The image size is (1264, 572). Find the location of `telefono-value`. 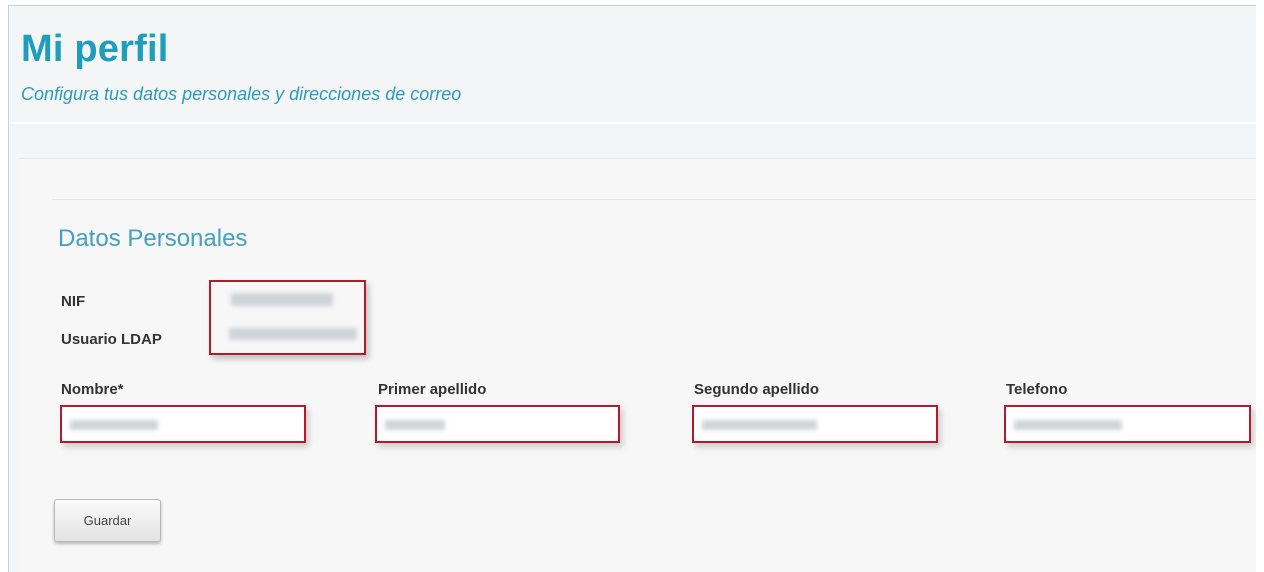

telefono-value is located at coordinates (1068, 425).